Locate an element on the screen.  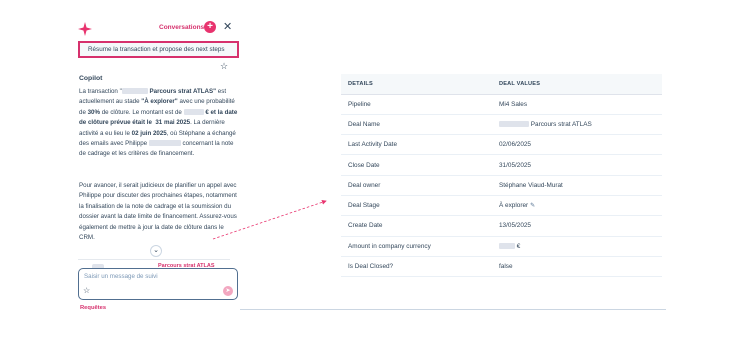
field-value: Mi4 Sales is located at coordinates (577, 104).